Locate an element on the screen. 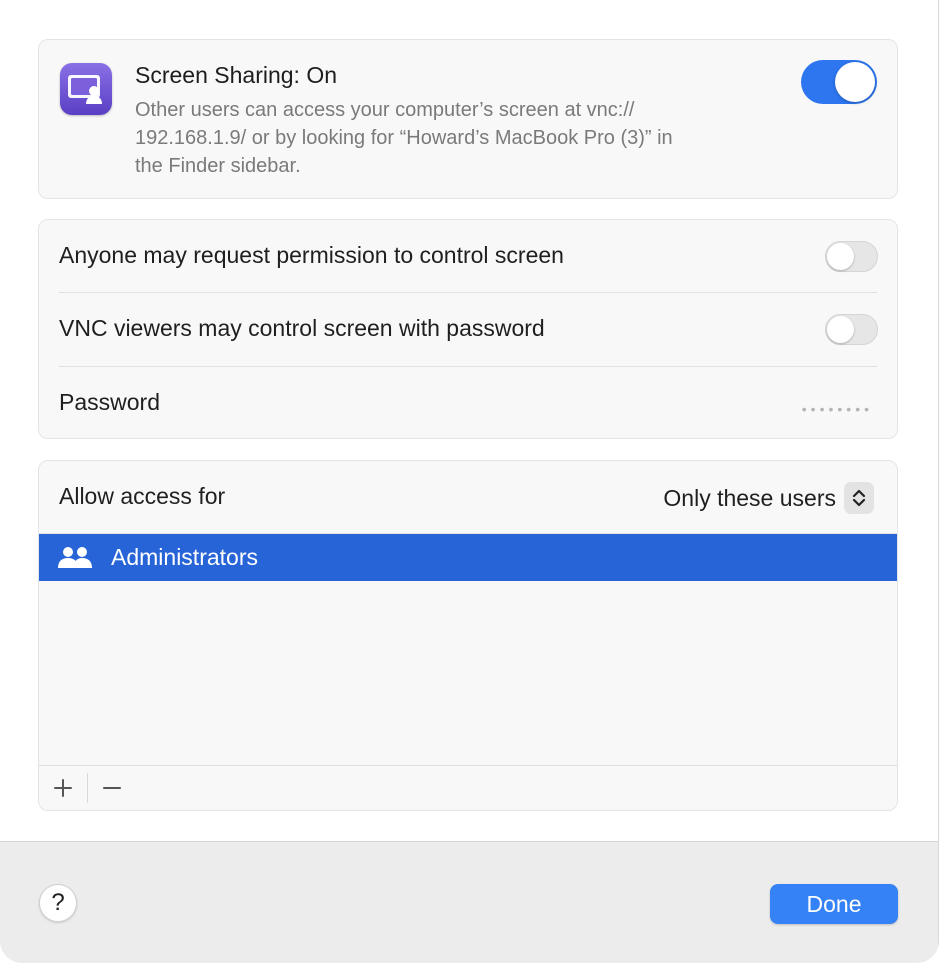  screen-sharing-toggle is located at coordinates (839, 82).